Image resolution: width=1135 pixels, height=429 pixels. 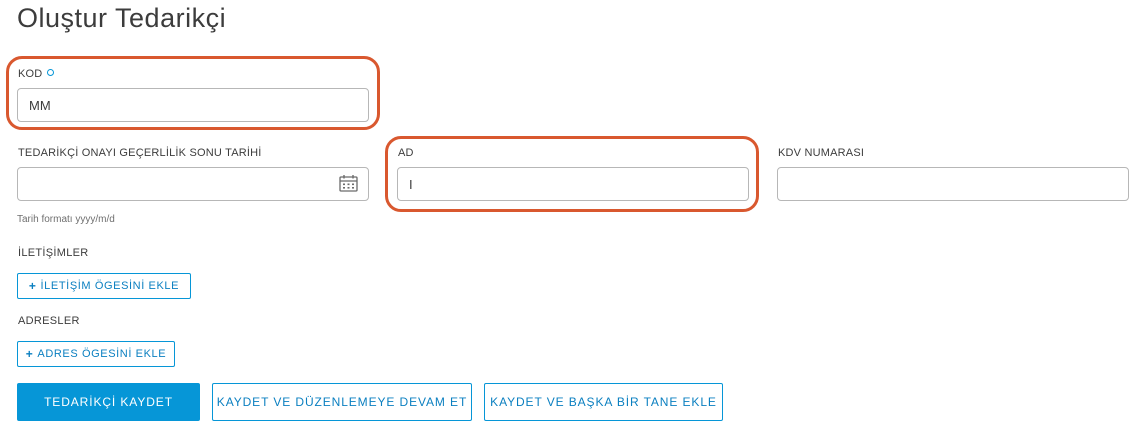 What do you see at coordinates (140, 153) in the screenshot?
I see `approval-expiry-label: TEDARİKÇİ ONAYI GEÇERLİLİK SONU TARİHİ` at bounding box center [140, 153].